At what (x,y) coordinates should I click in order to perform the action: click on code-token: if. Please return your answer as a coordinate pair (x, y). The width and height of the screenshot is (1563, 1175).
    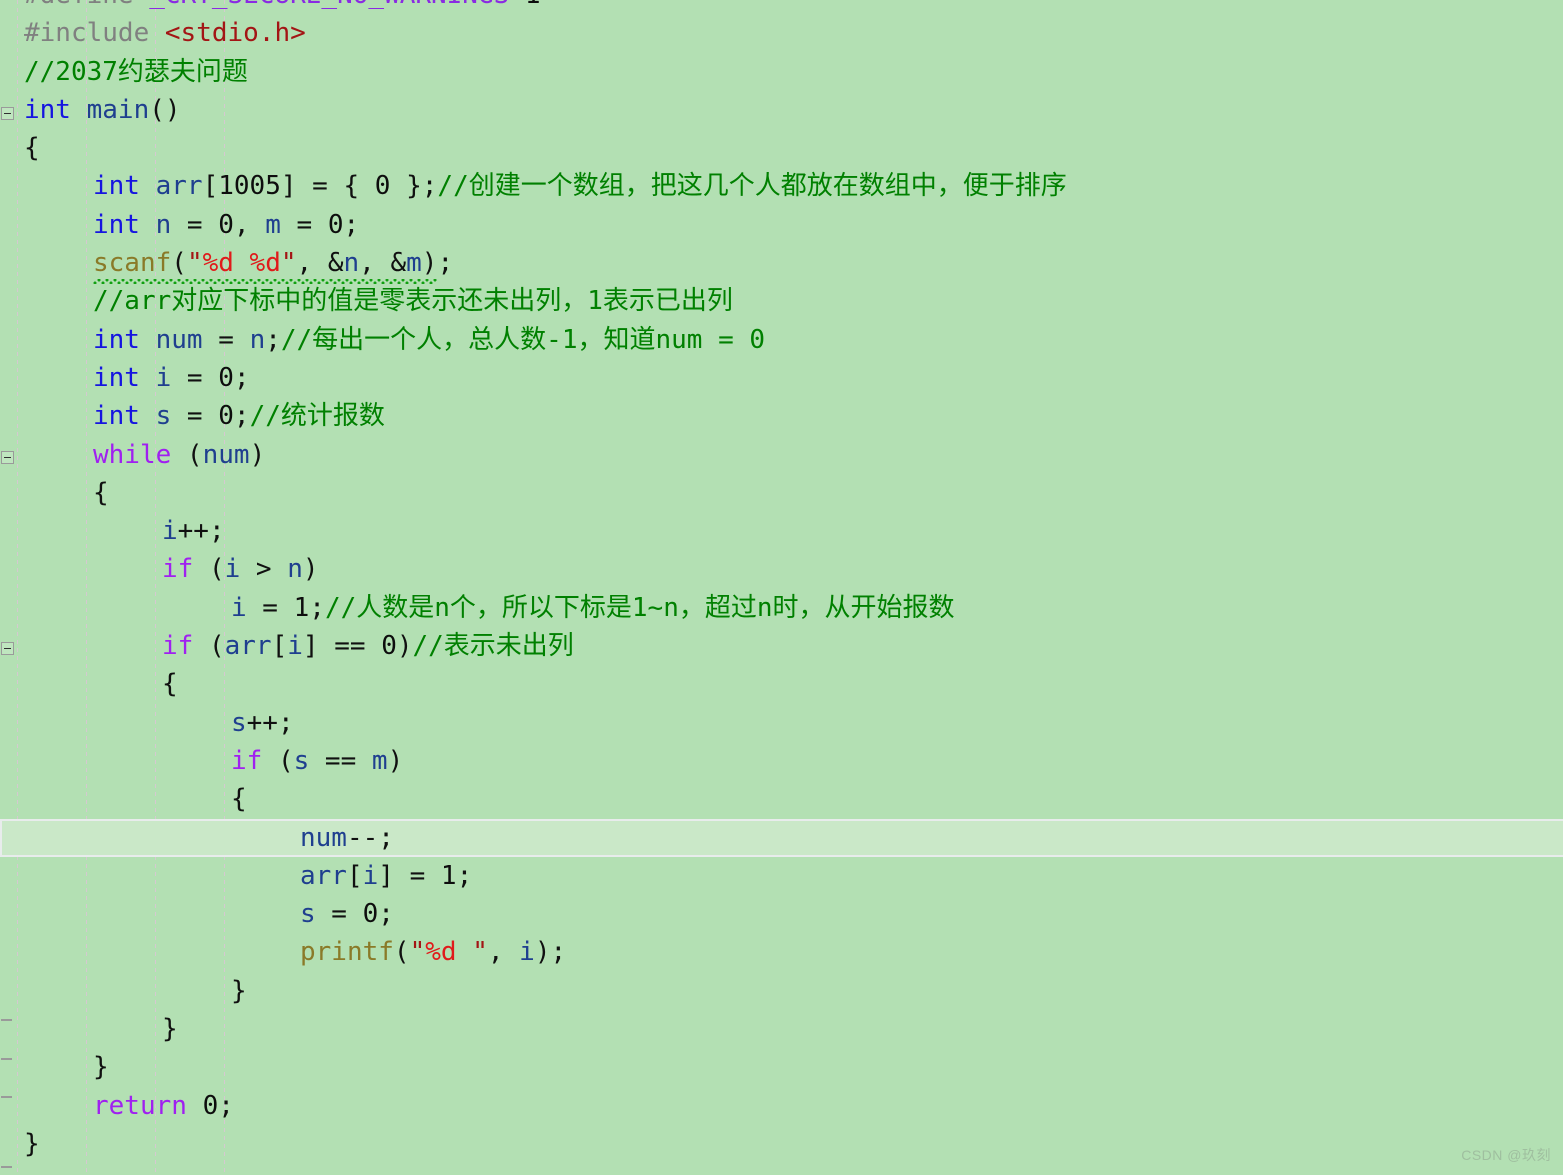
    Looking at the image, I should click on (178, 569).